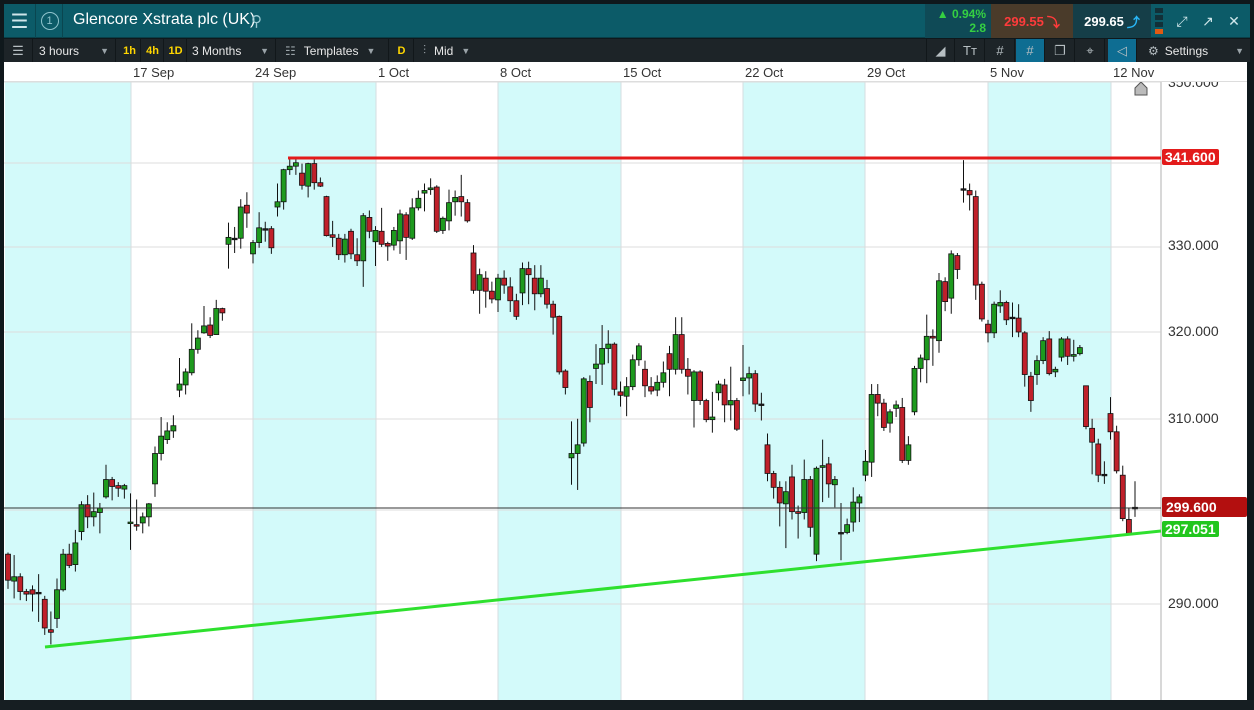 Image resolution: width=1254 pixels, height=710 pixels. Describe the element at coordinates (1000, 50) in the screenshot. I see `grid-icon: #` at that location.